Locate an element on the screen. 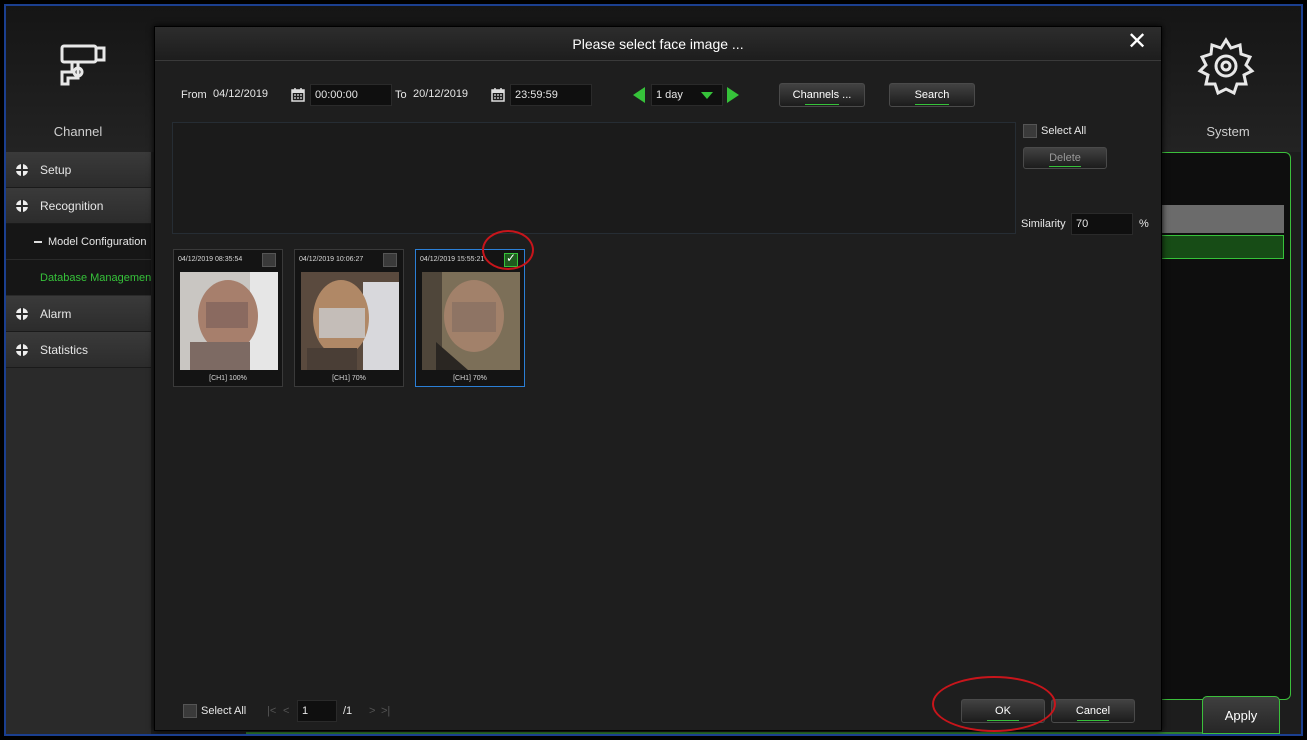  tab-channel-label: Channel is located at coordinates (78, 131).